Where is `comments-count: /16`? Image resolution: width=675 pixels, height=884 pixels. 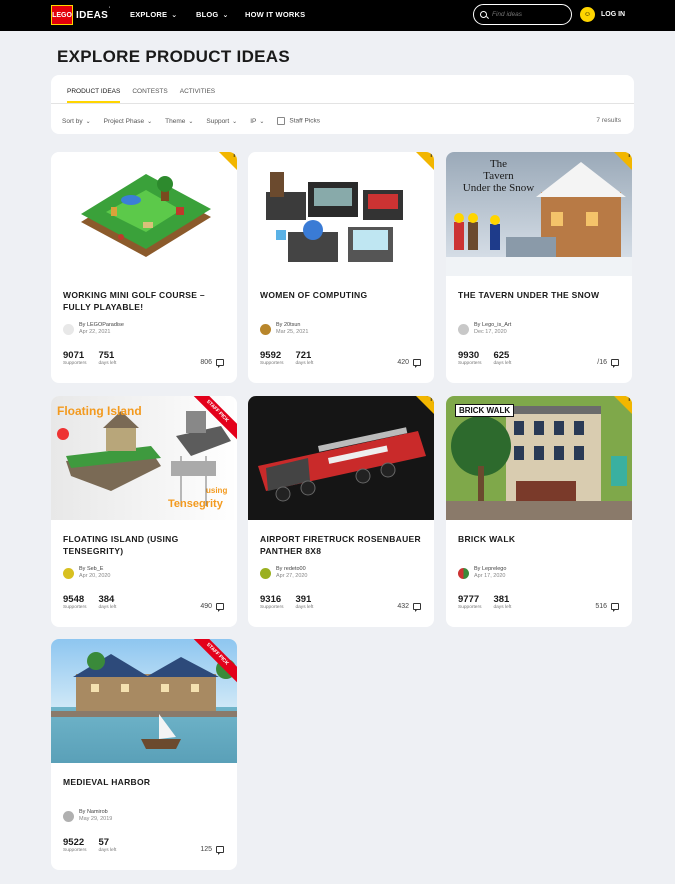 comments-count: /16 is located at coordinates (608, 363).